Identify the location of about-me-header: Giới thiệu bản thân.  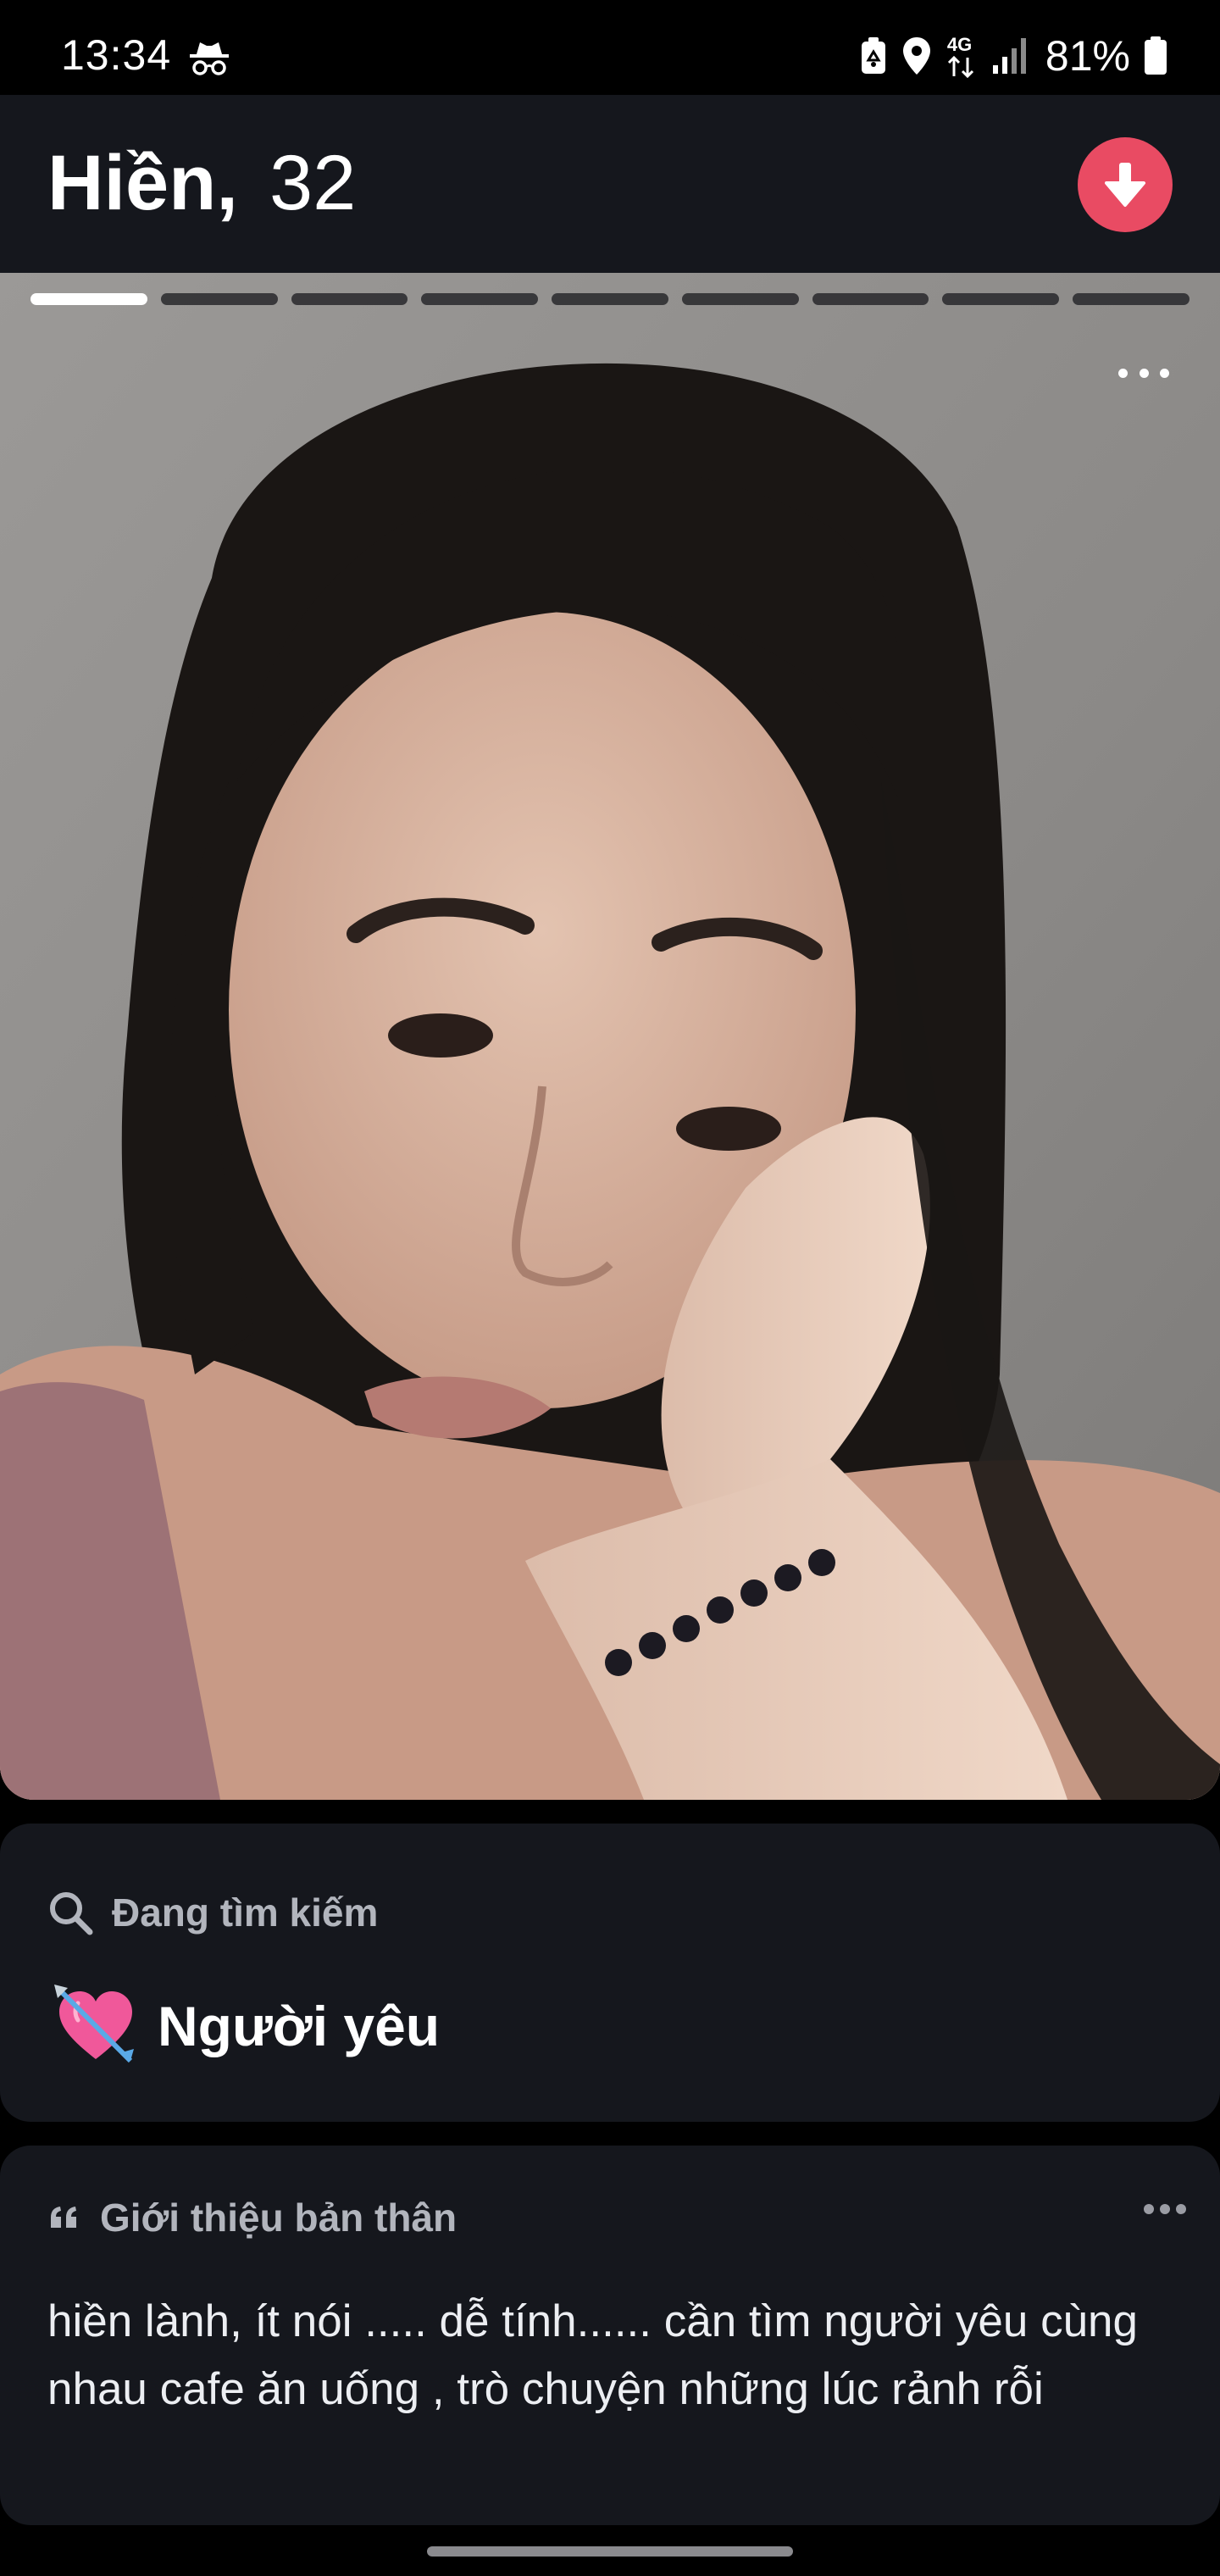
(252, 2217).